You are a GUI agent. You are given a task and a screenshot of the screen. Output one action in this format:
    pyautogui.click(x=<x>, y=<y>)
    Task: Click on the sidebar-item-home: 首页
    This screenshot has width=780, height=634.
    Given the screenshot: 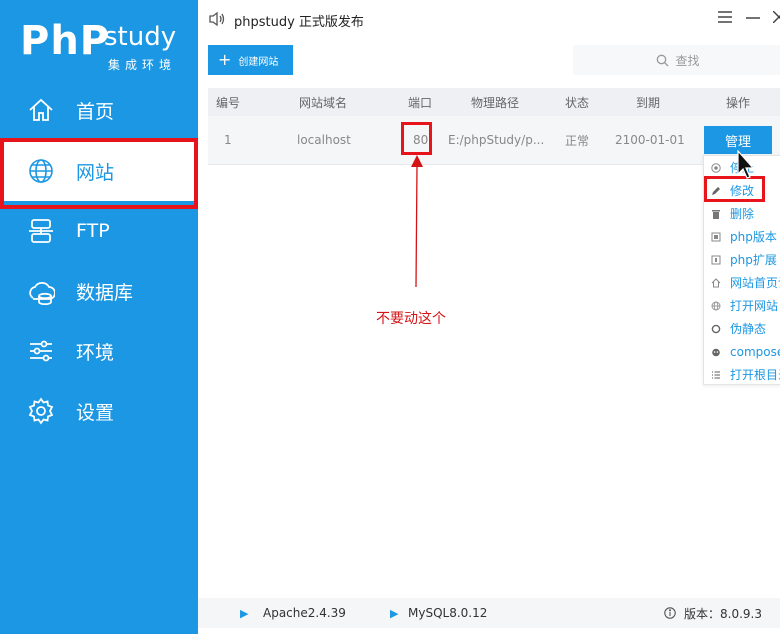 What is the action you would take?
    pyautogui.click(x=99, y=110)
    